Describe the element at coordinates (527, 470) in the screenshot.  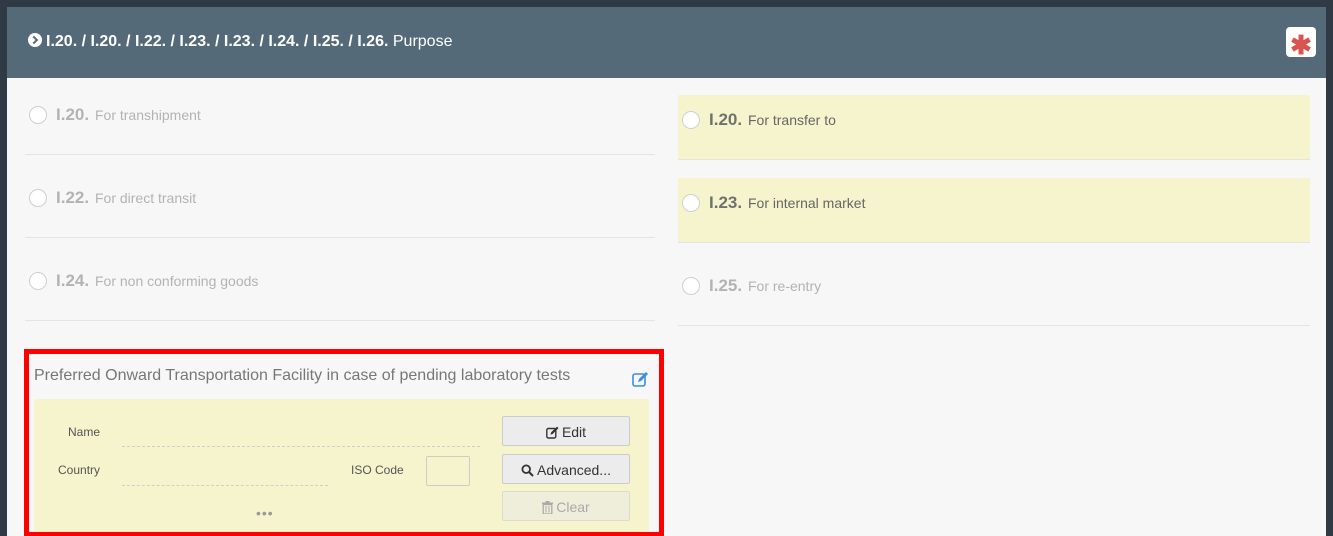
I see `search-icon` at that location.